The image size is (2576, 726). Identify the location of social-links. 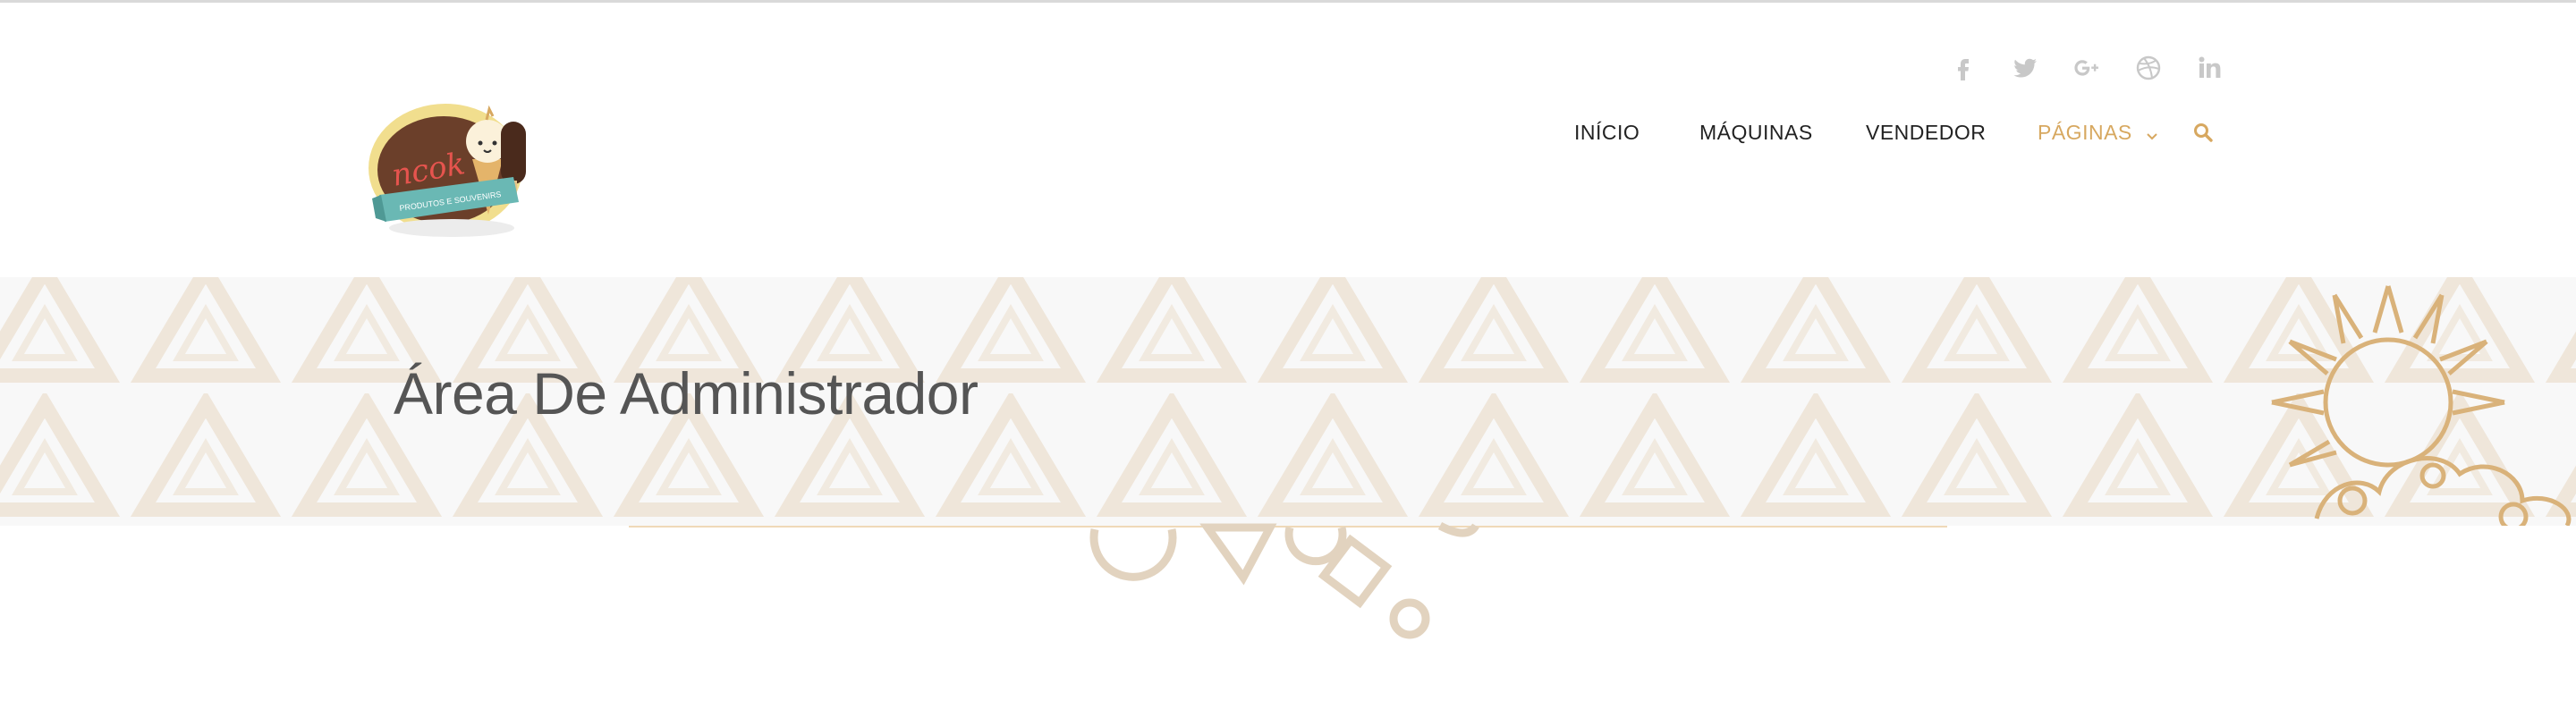
(2086, 68).